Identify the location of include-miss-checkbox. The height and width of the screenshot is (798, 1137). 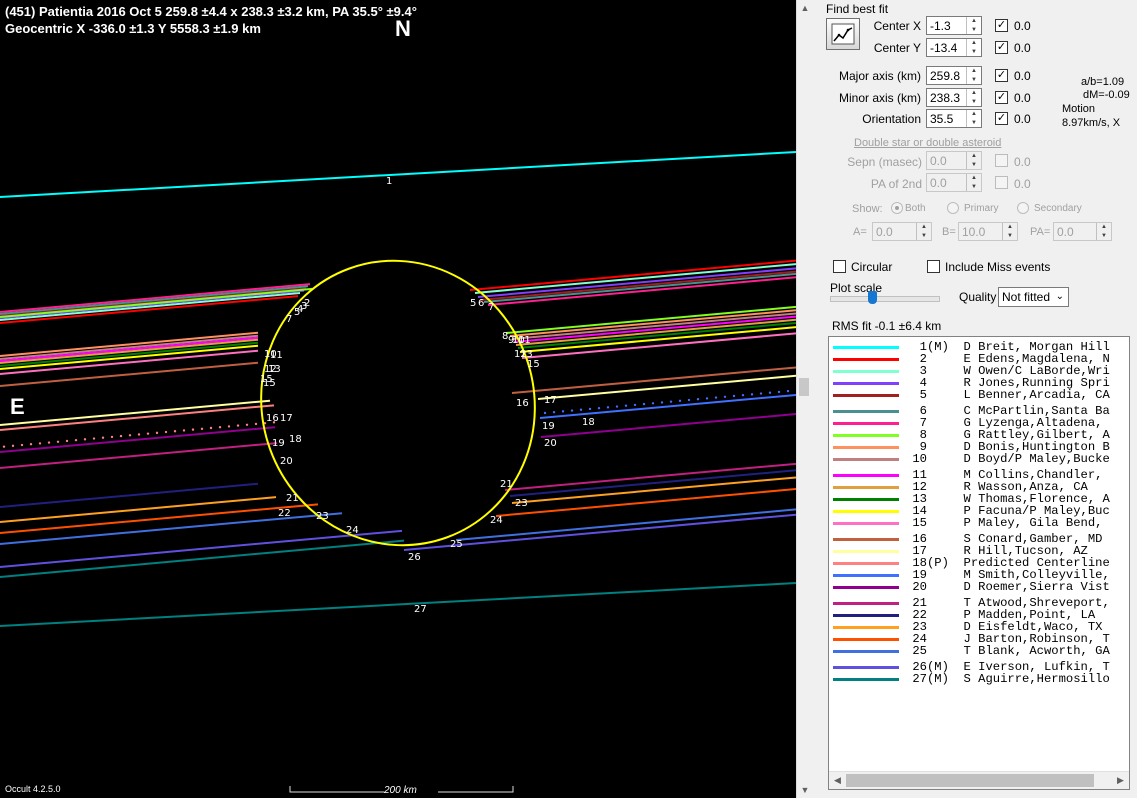
(933, 266).